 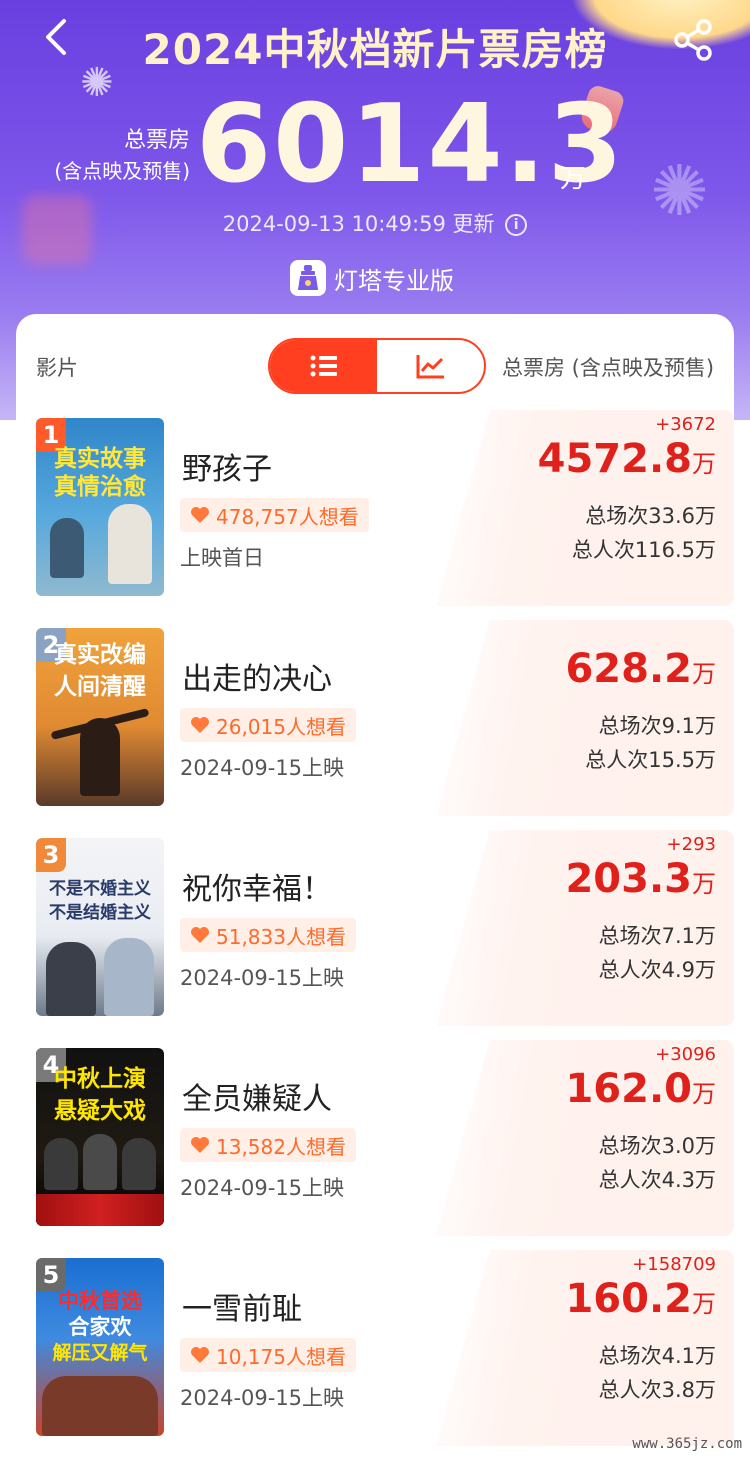 What do you see at coordinates (100, 687) in the screenshot?
I see `poster-tagline: 人间清醒` at bounding box center [100, 687].